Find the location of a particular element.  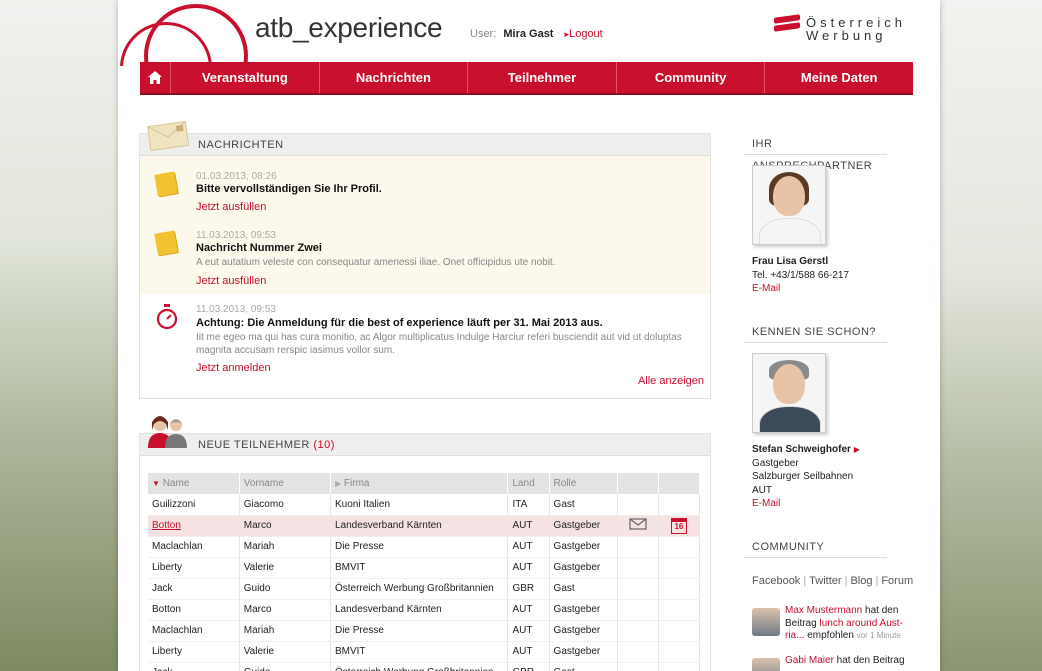

community-links: Facebook | Twitter | Blog | Forum is located at coordinates (833, 581).